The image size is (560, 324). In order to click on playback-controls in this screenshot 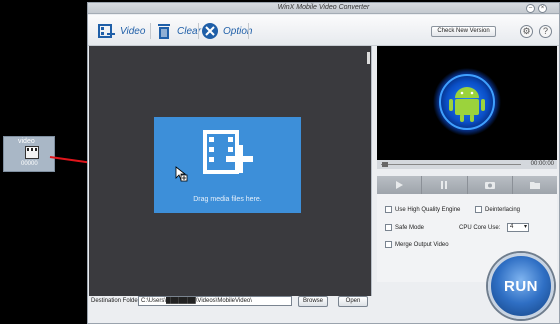, I will do `click(467, 185)`.